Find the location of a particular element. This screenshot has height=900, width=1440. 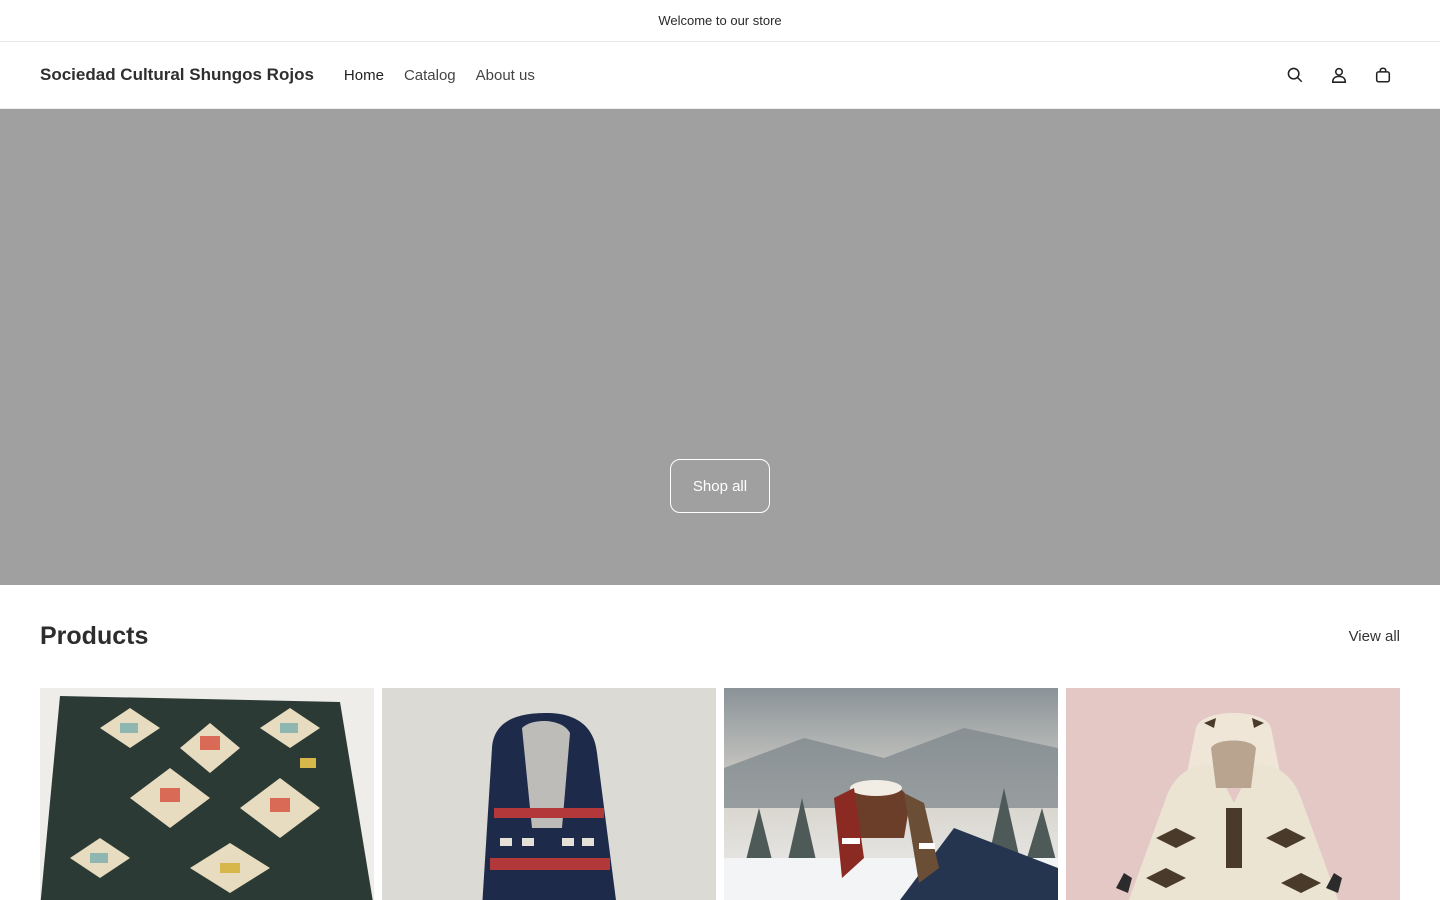

nav-about-us: About us is located at coordinates (505, 75).